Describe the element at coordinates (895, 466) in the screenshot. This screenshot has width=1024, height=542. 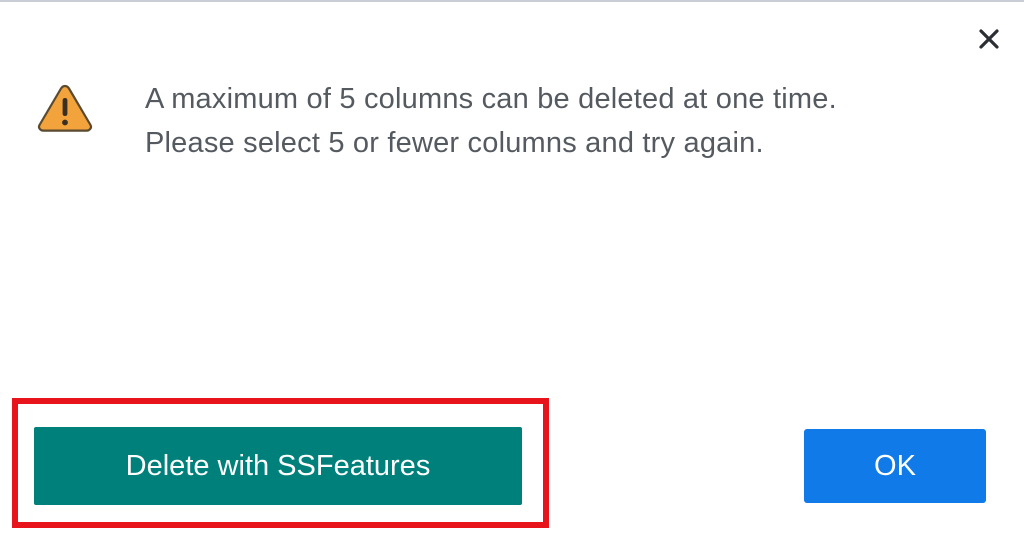
I see `ok-button: OK` at that location.